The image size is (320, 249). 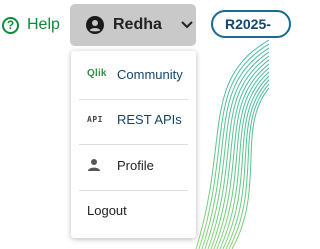 I want to click on user-name: Redha, so click(x=137, y=24).